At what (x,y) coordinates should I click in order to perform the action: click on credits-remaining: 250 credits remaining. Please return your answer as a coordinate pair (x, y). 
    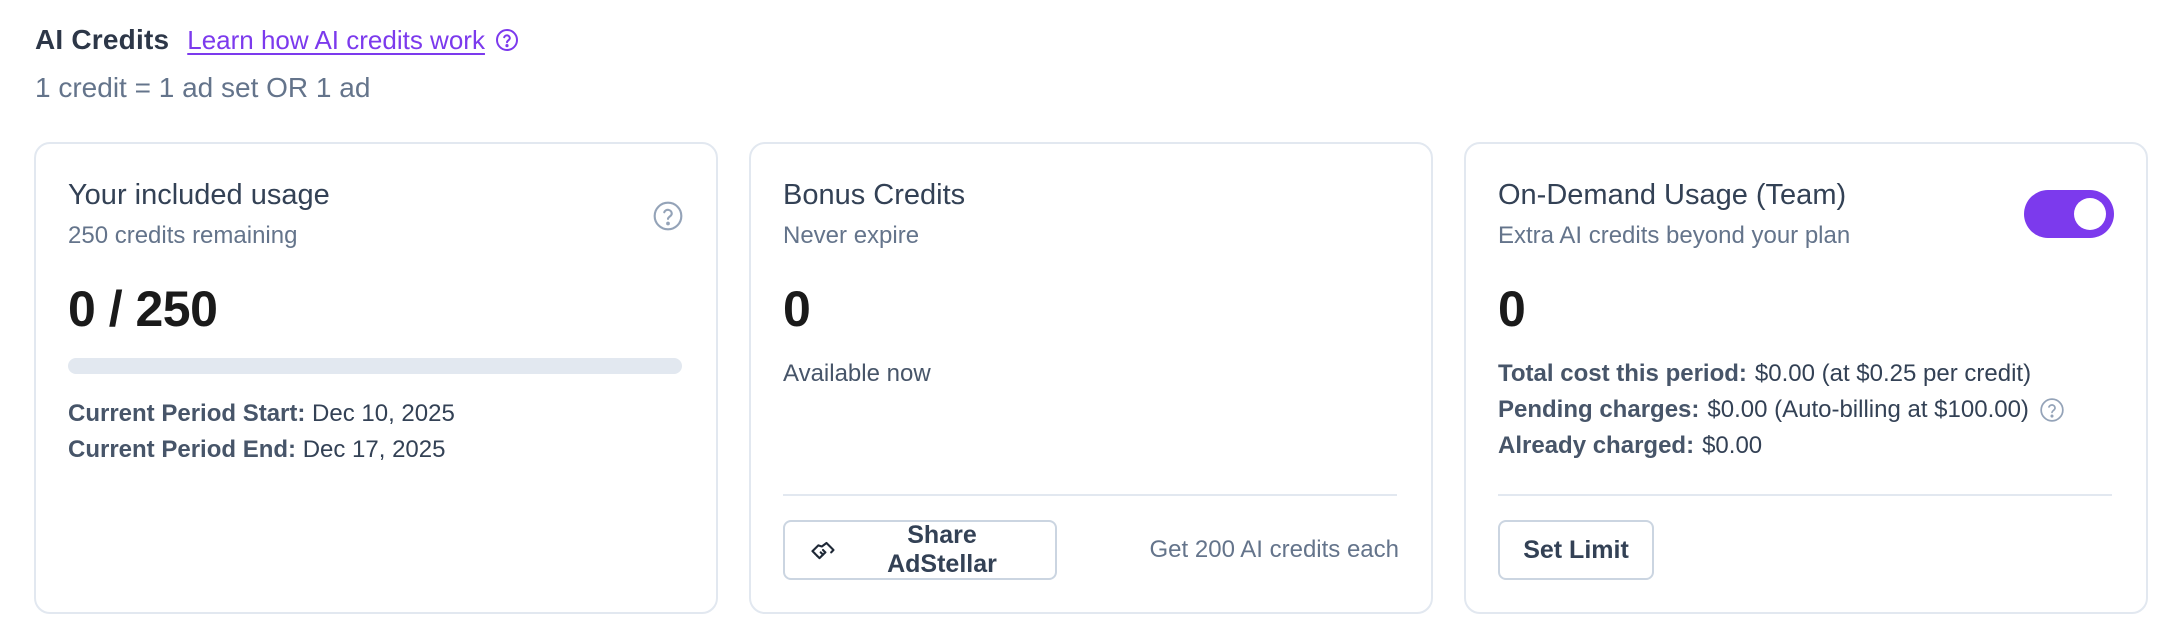
    Looking at the image, I should click on (183, 235).